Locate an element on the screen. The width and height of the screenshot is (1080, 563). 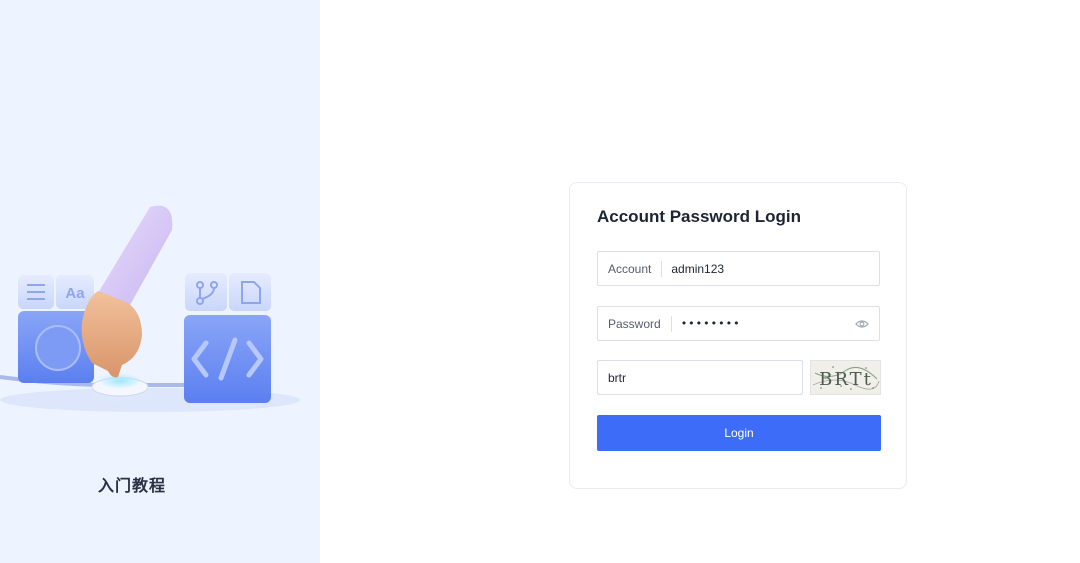
svg-text: Aa is located at coordinates (75, 293).